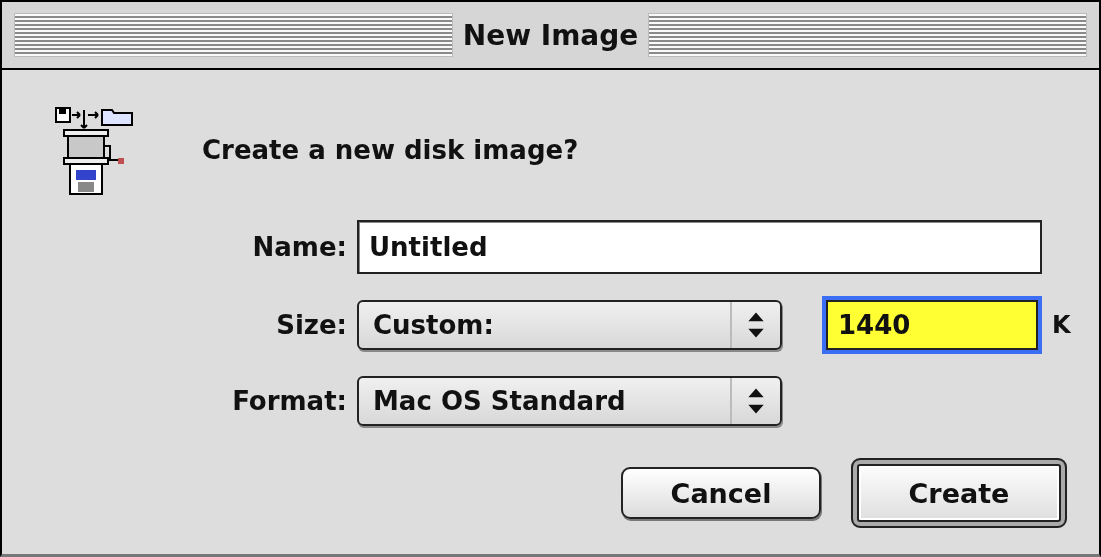 The height and width of the screenshot is (557, 1101). Describe the element at coordinates (959, 493) in the screenshot. I see `default-button: Create` at that location.